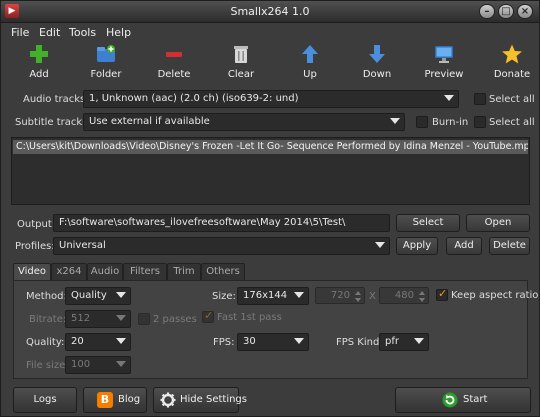 The image size is (540, 417). I want to click on logs-button: Logs, so click(45, 400).